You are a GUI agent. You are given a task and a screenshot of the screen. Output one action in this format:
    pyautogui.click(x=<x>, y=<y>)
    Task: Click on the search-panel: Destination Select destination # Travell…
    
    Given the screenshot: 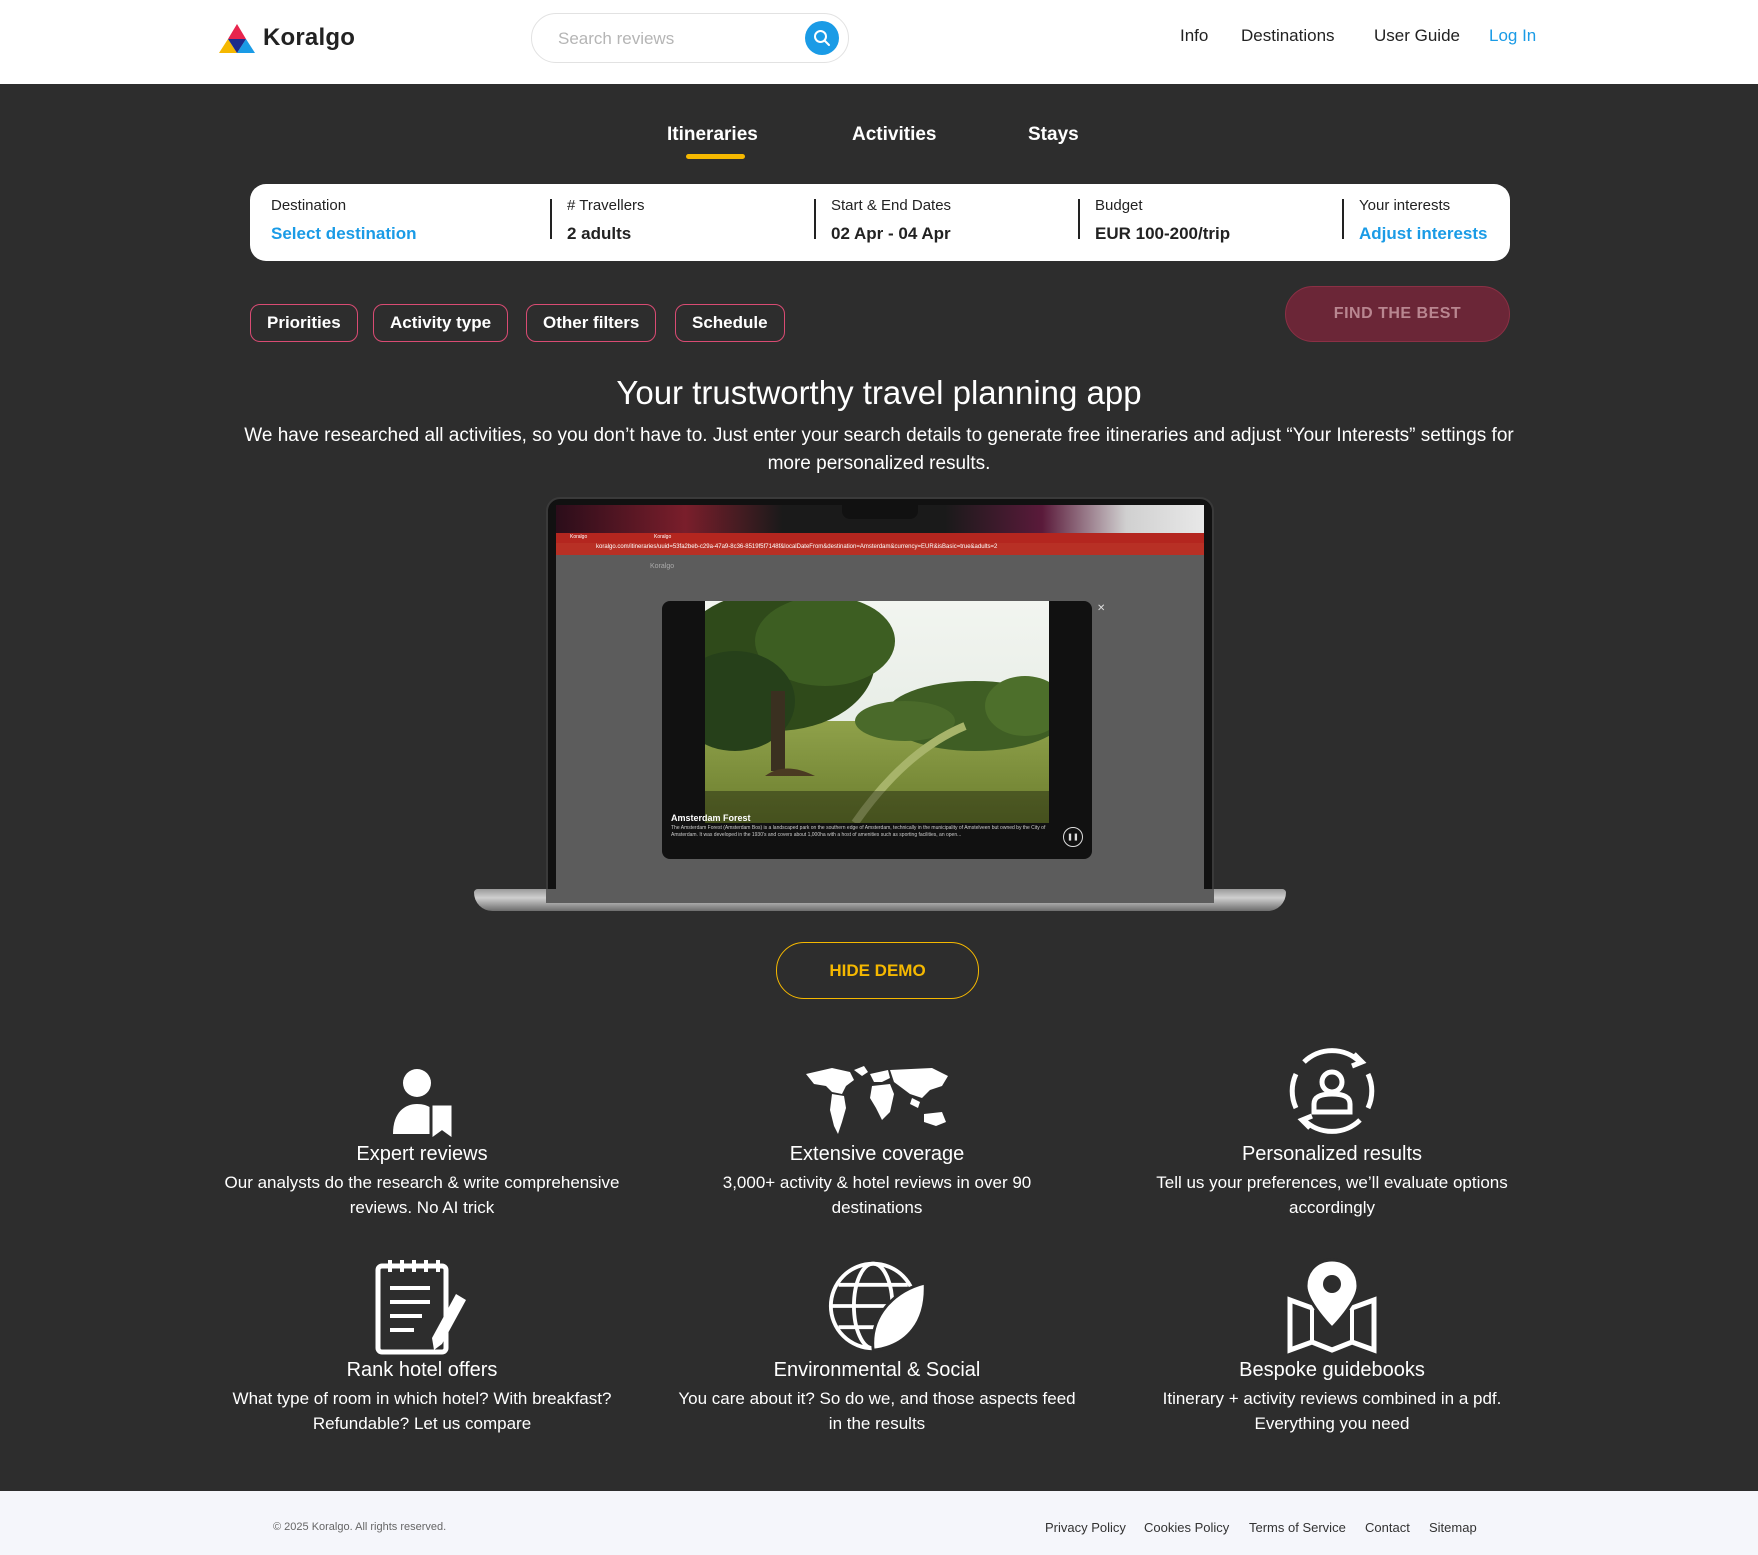 What is the action you would take?
    pyautogui.click(x=880, y=222)
    